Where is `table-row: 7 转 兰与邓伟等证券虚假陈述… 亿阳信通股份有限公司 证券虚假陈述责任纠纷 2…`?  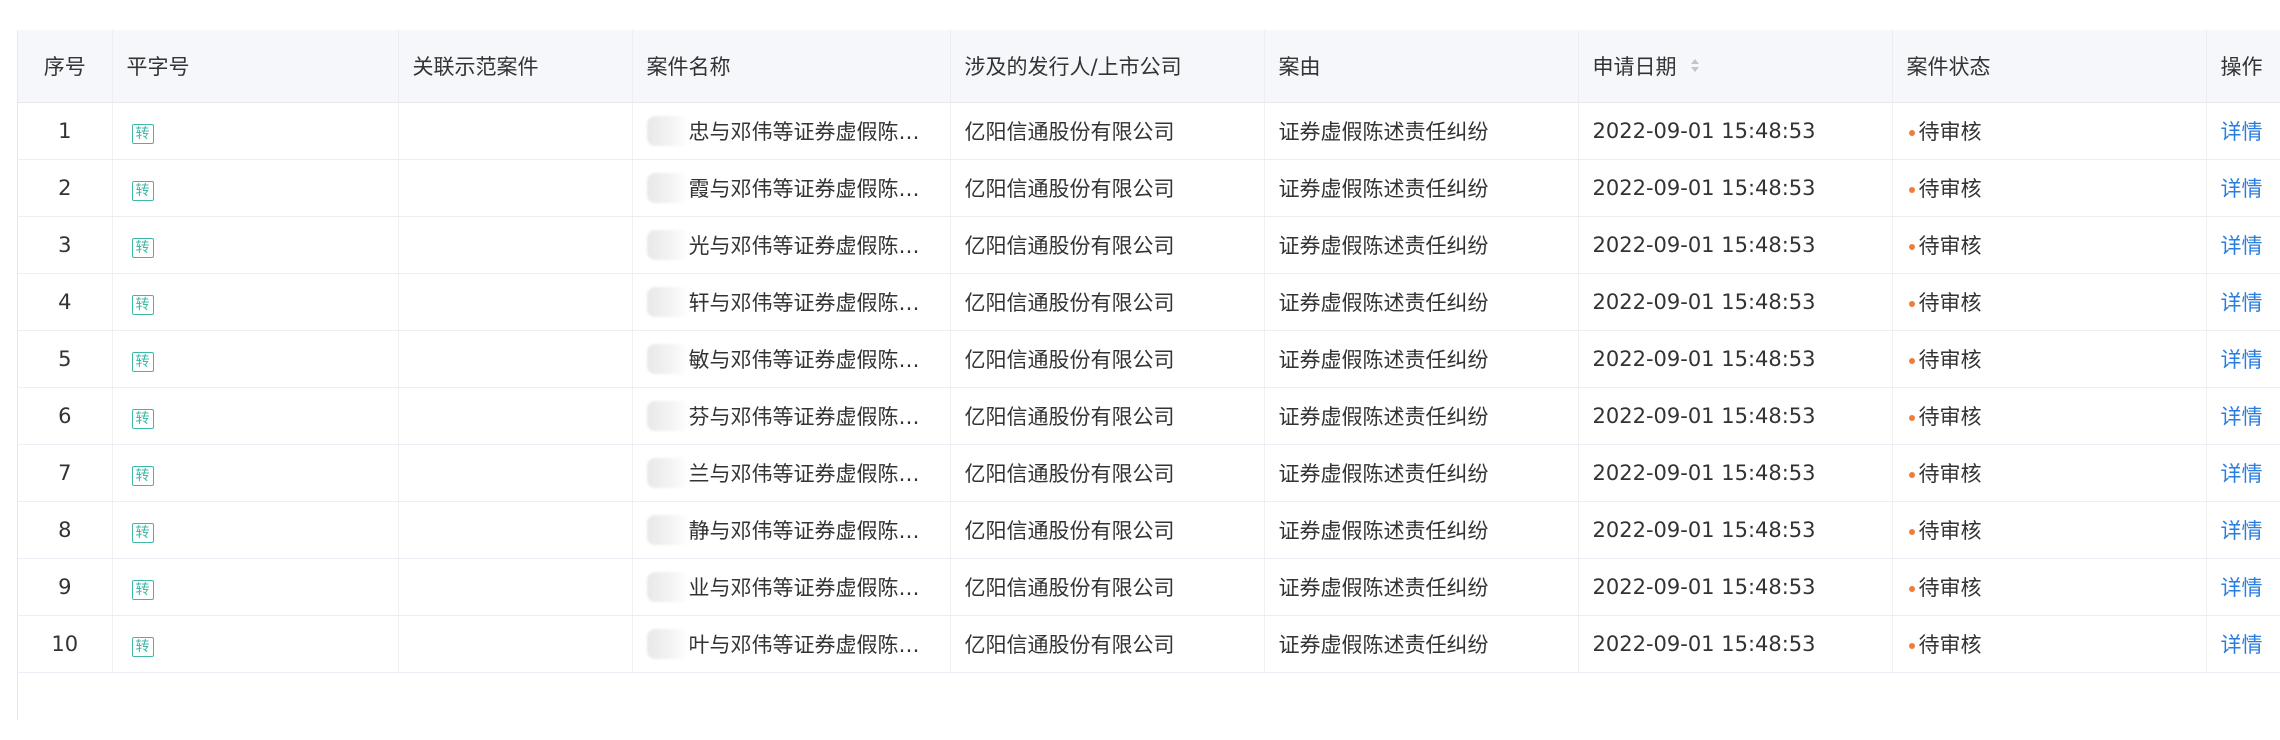
table-row: 7 转 兰与邓伟等证券虚假陈述… 亿阳信通股份有限公司 证券虚假陈述责任纠纷 2… is located at coordinates (1149, 473).